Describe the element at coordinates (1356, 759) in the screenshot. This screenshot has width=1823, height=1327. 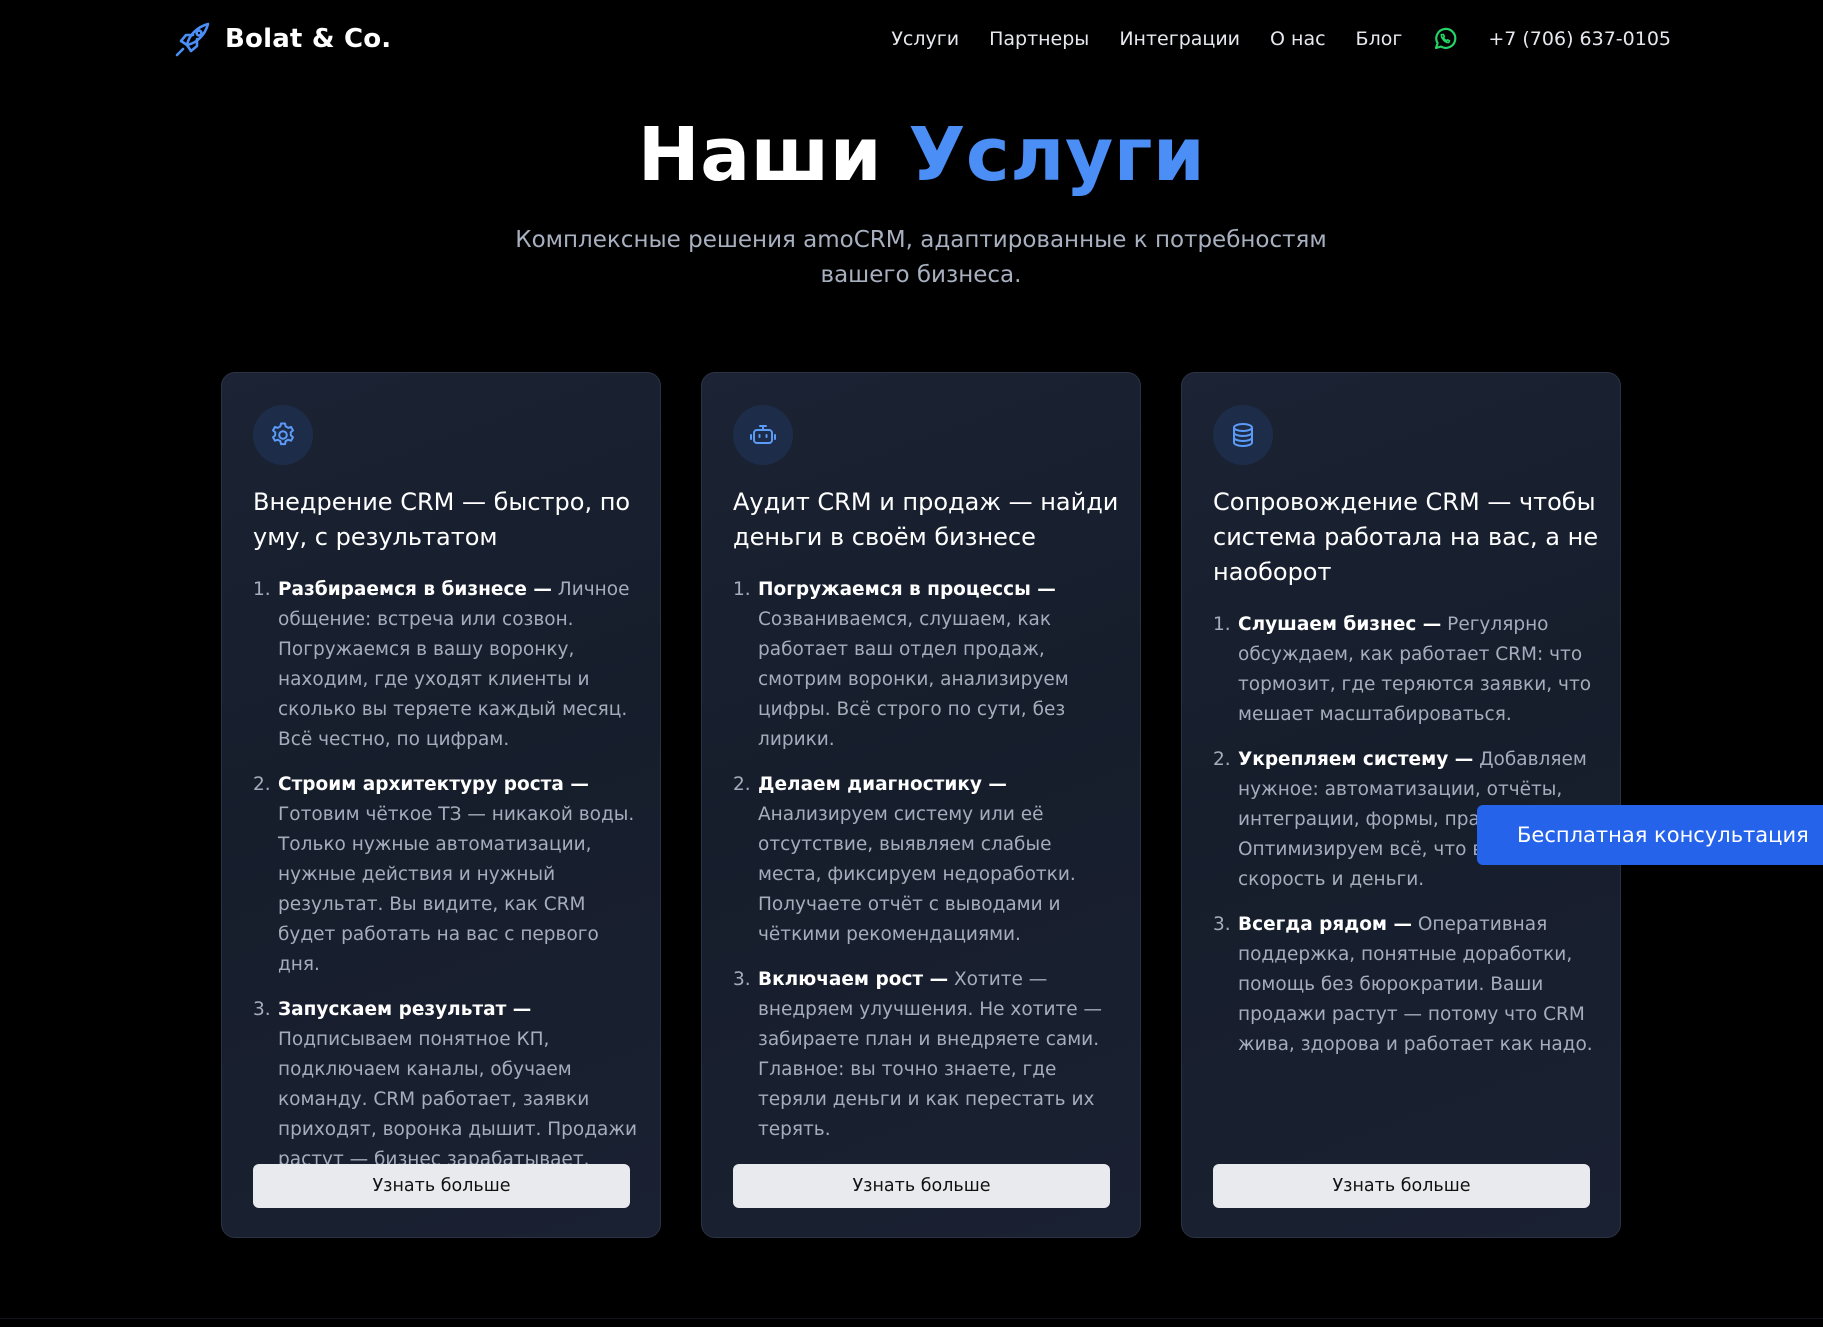
I see `step-heading: Укрепляем систему —` at that location.